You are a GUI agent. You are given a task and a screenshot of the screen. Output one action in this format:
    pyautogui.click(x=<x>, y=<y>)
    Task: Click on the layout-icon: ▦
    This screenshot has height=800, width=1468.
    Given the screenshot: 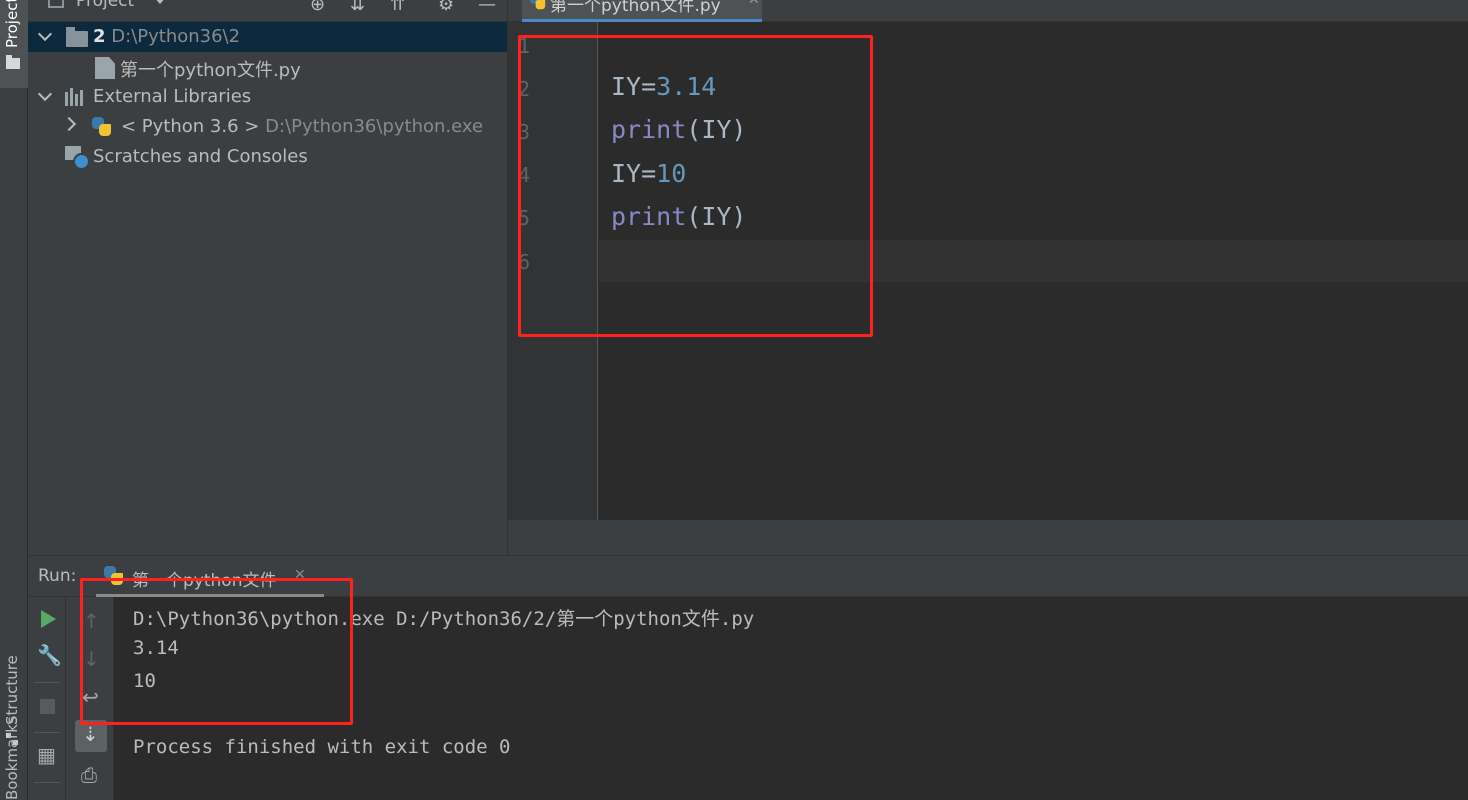 What is the action you would take?
    pyautogui.click(x=46, y=755)
    